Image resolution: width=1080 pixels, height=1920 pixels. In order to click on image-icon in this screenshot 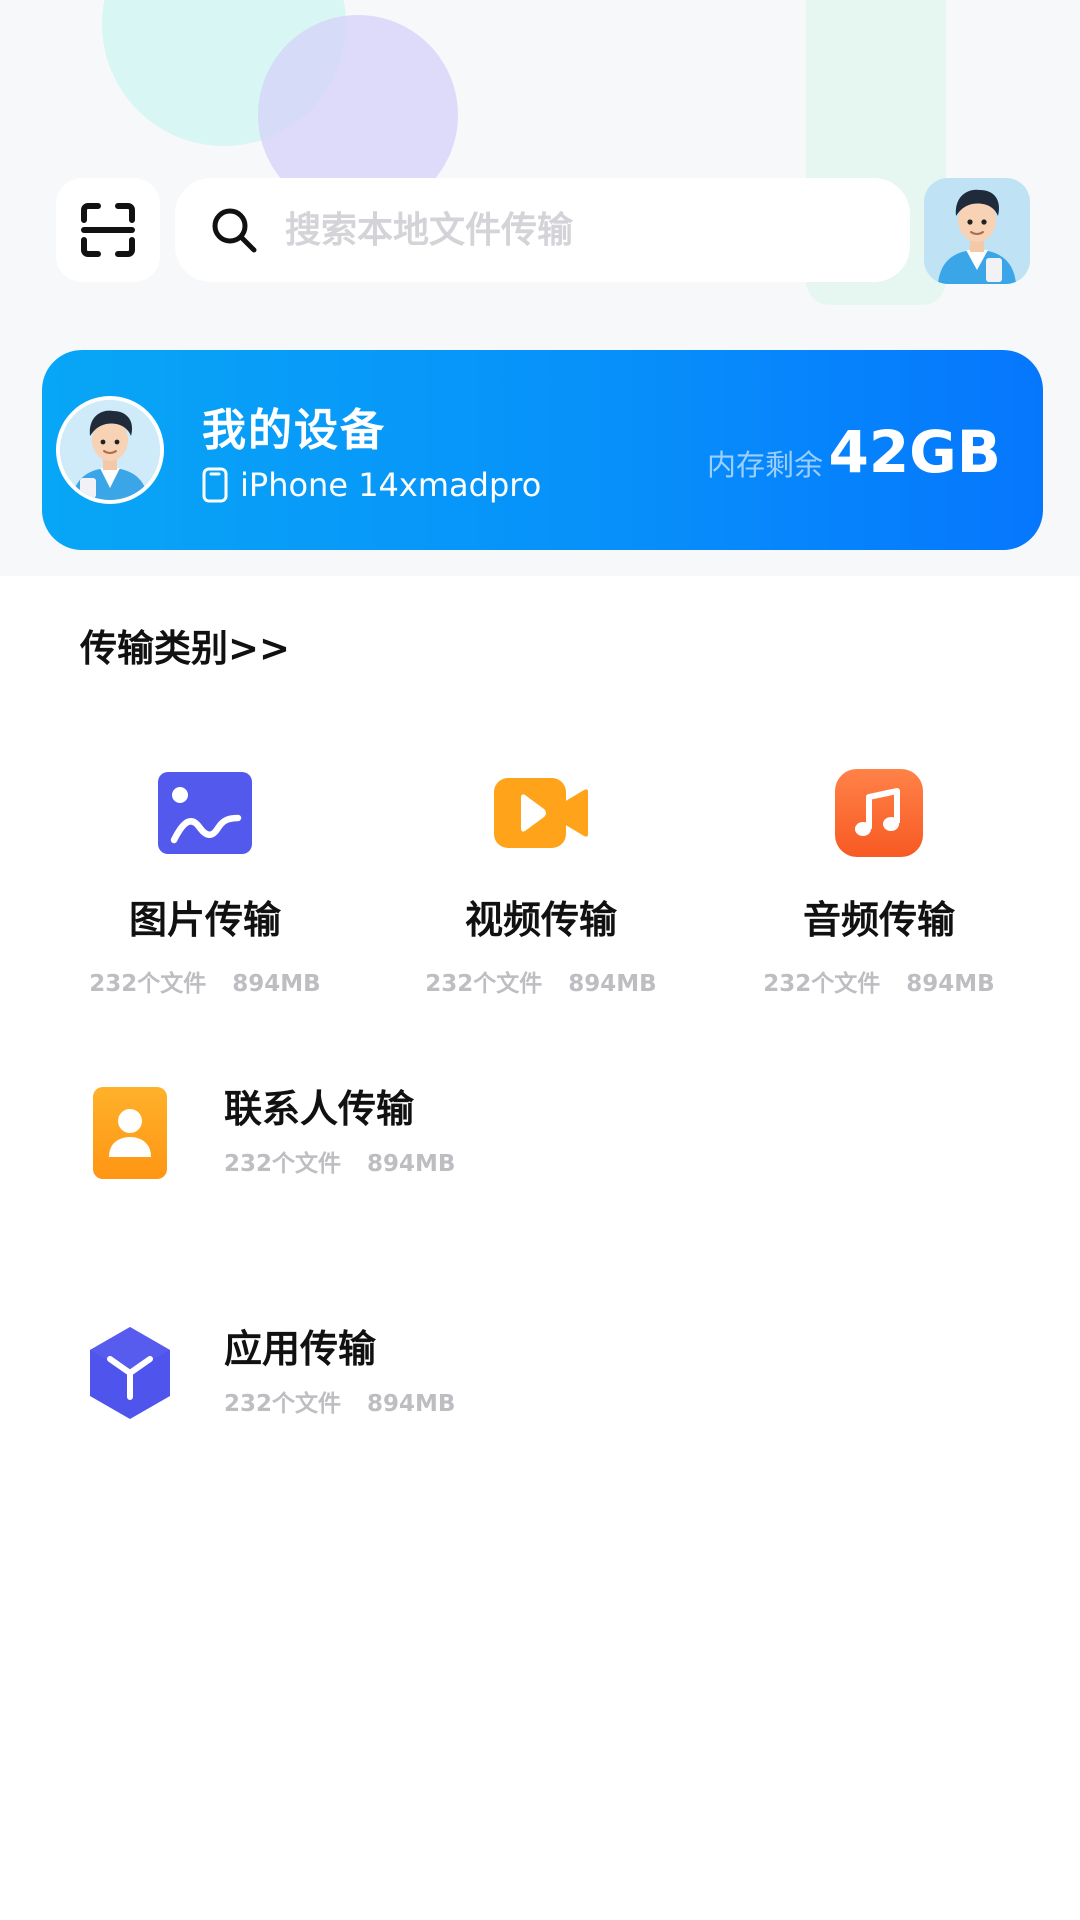, I will do `click(205, 813)`.